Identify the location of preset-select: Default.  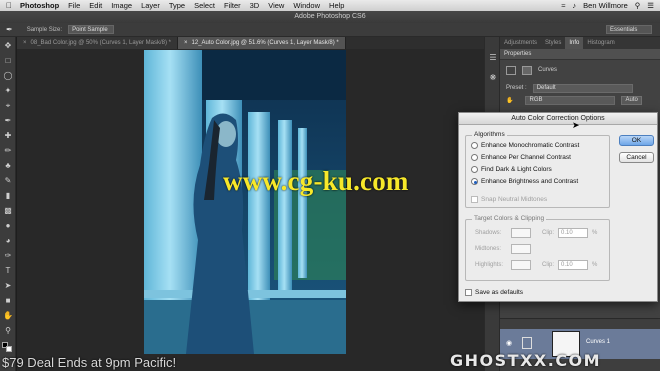
(582, 88).